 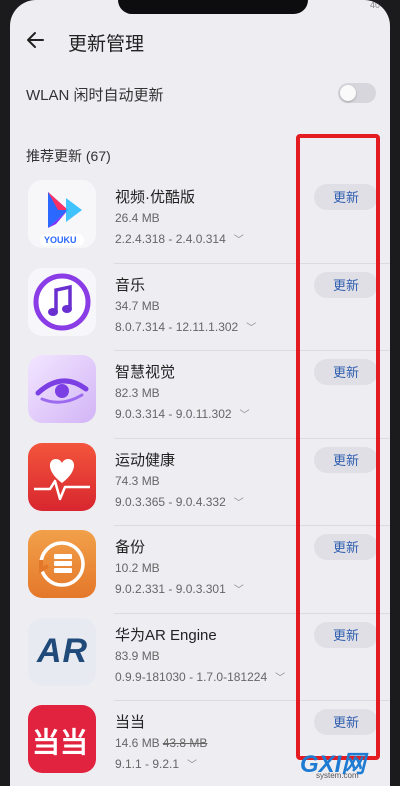 I want to click on version-text: 9.0.3.314 - 9.0.11.302, so click(x=173, y=414).